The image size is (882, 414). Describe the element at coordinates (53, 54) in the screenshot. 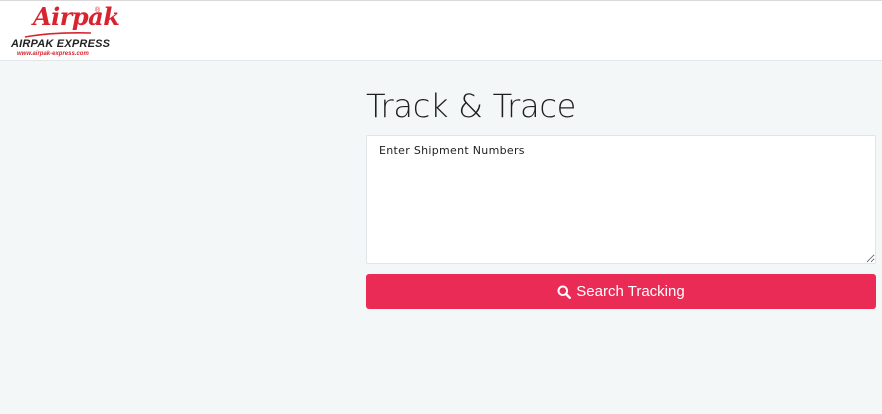

I see `logo-website: www.airpak-express.com` at that location.